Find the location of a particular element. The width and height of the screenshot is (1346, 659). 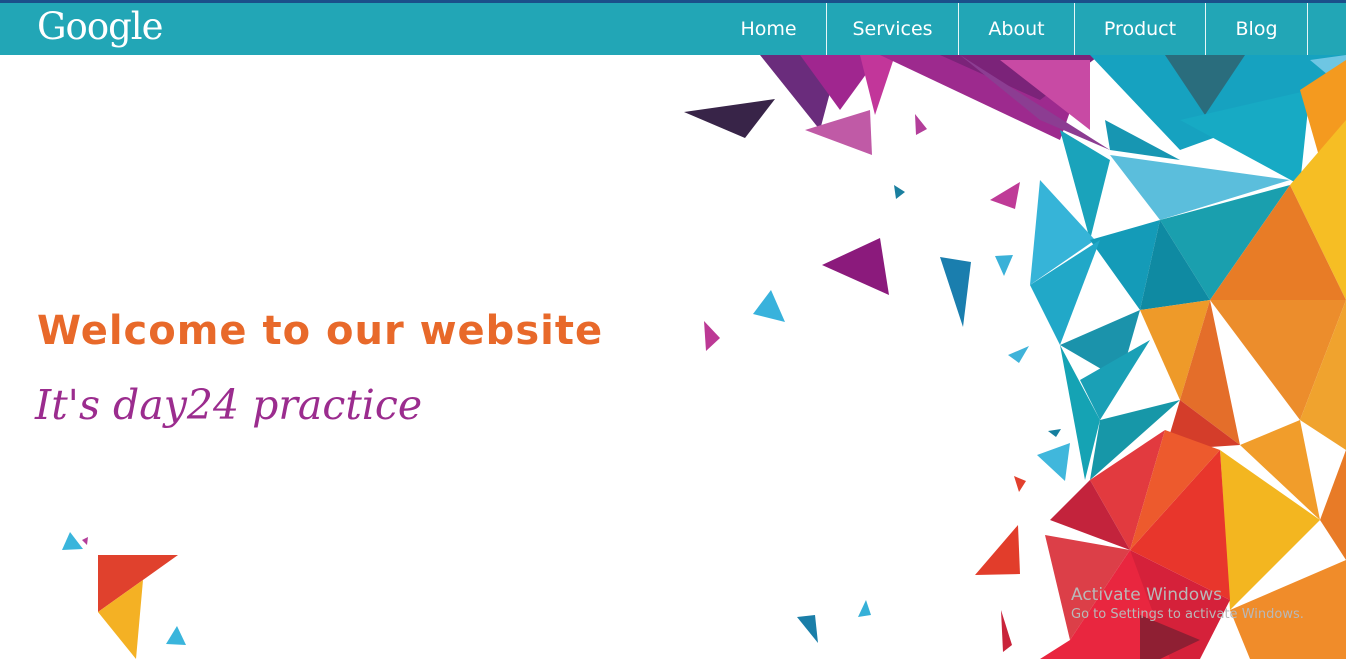

main-nav: Home Services About Product Blog is located at coordinates (1009, 29).